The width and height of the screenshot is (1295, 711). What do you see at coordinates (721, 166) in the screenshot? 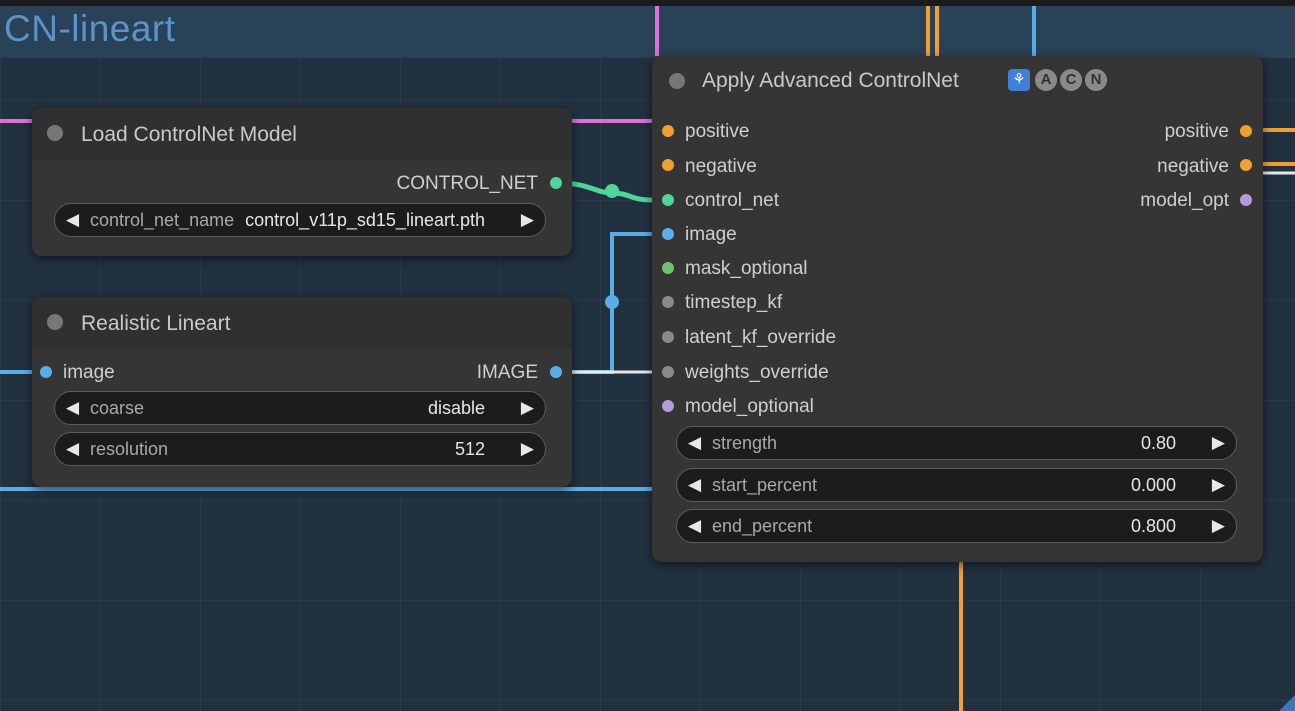
I see `input-label-negative: negative` at bounding box center [721, 166].